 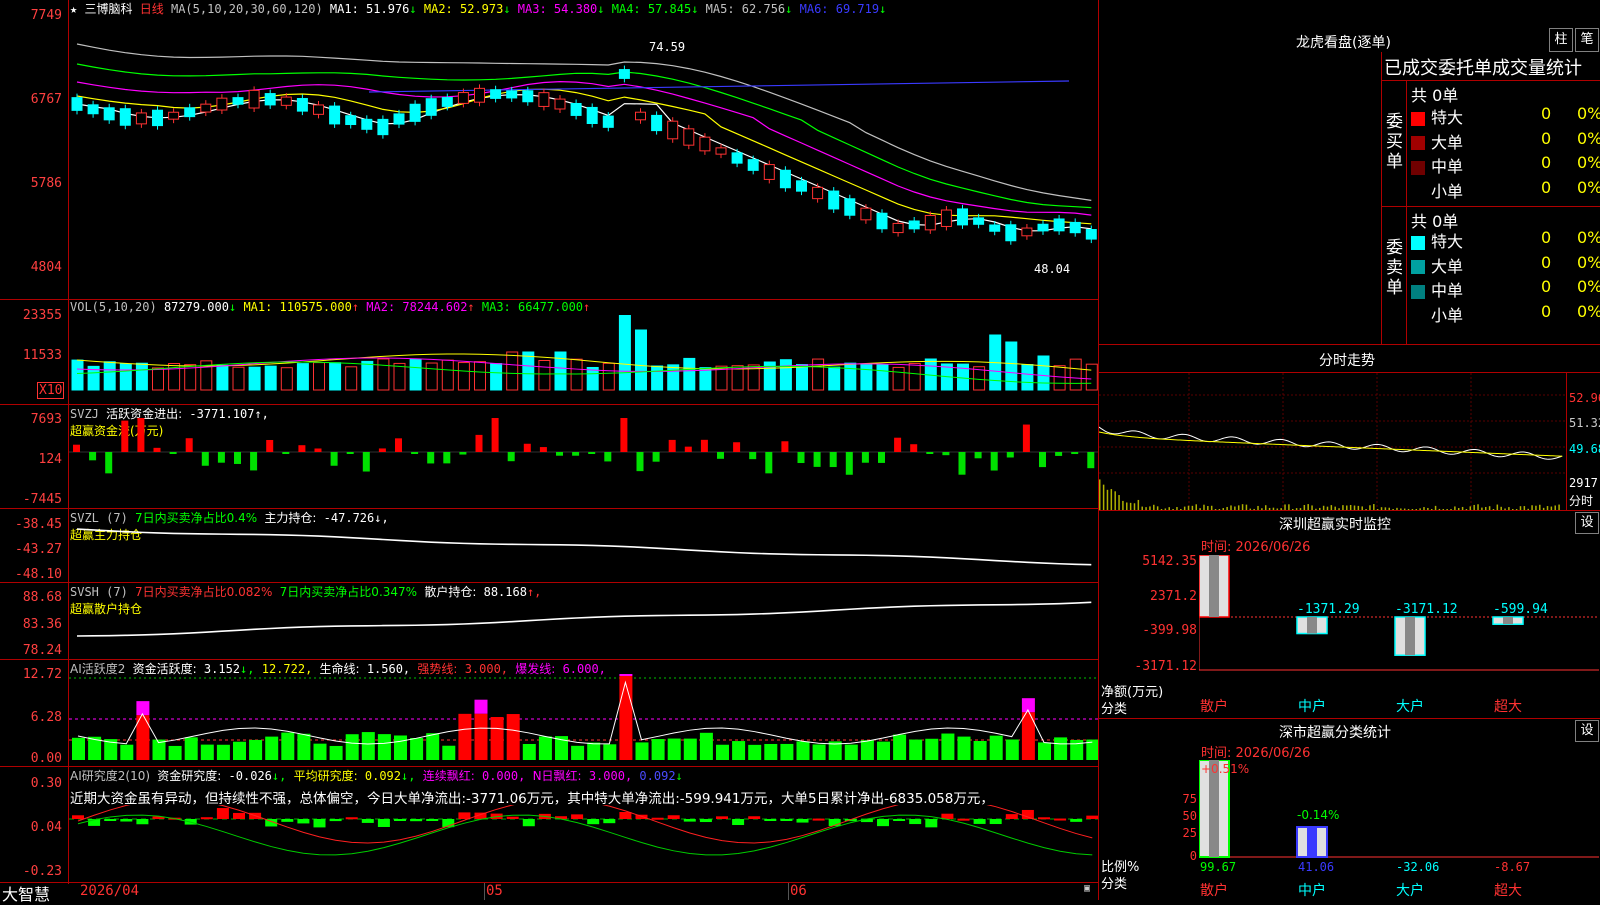 I want to click on class-bar-label: +0.51%, so click(x=1225, y=769).